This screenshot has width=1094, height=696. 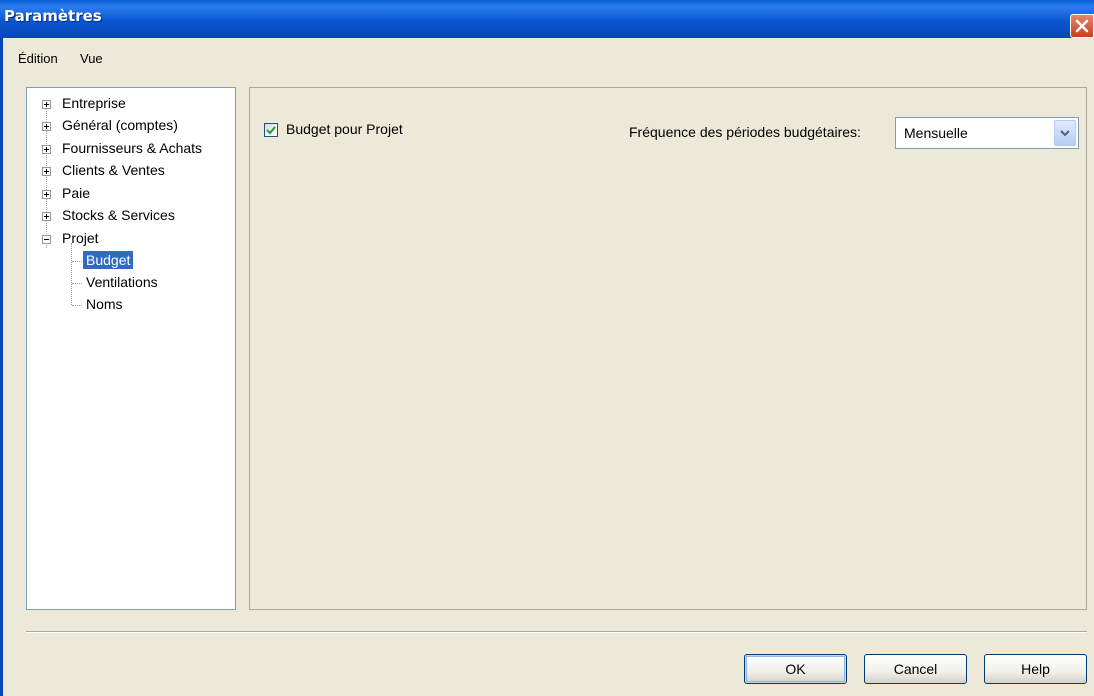 What do you see at coordinates (91, 58) in the screenshot?
I see `menu-vue: Vue` at bounding box center [91, 58].